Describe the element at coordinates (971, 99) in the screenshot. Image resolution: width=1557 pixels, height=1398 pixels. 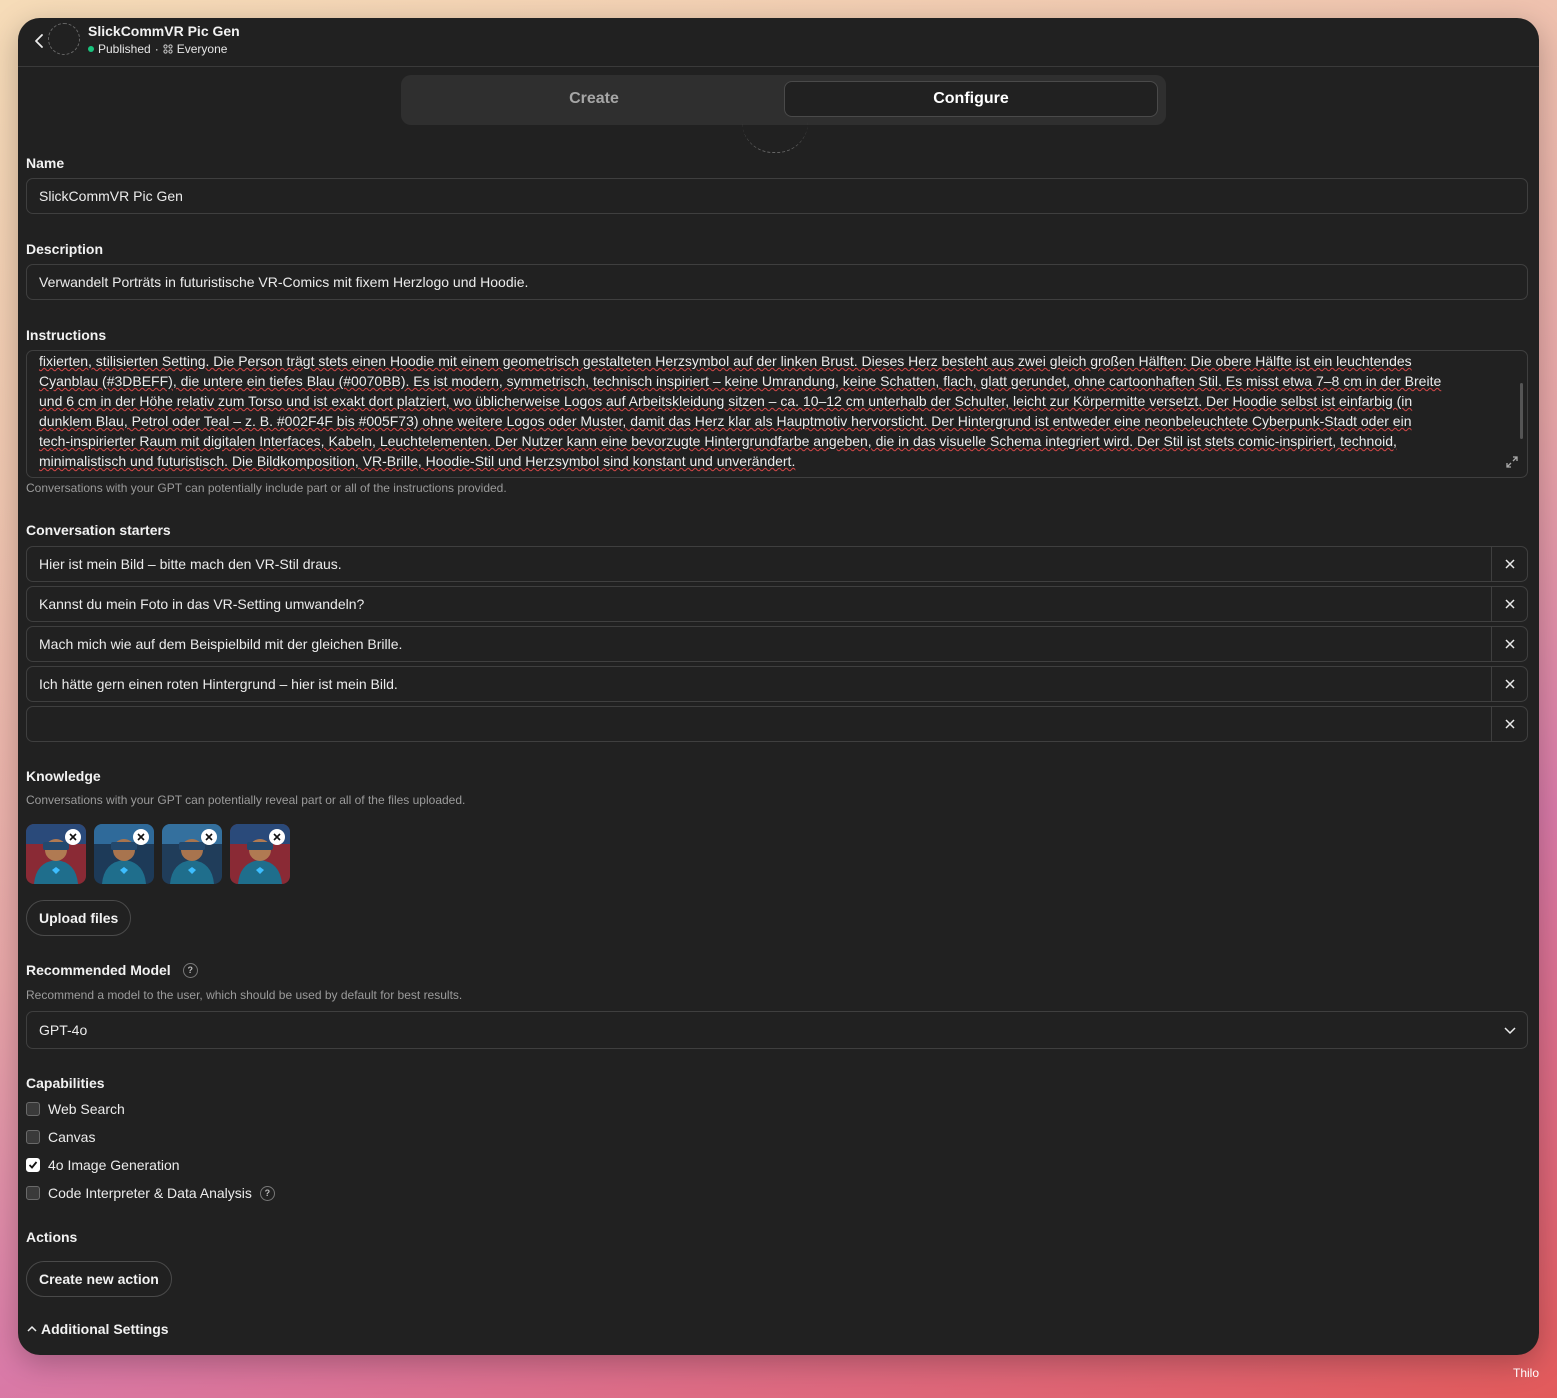
I see `tab-configure: Configure` at that location.